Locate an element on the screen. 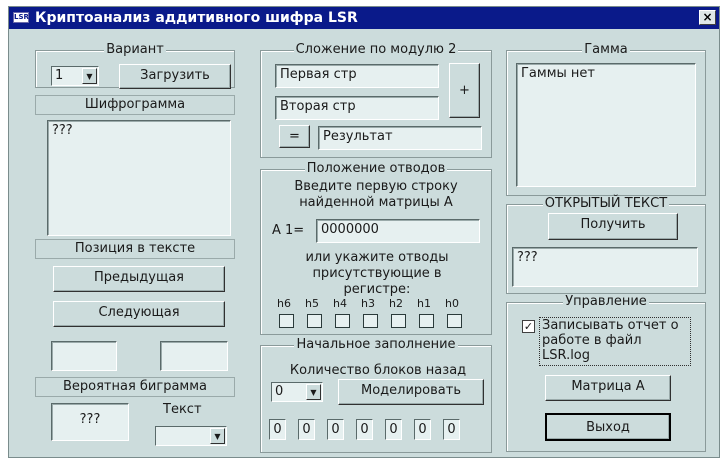  load-button: Загрузить is located at coordinates (175, 76).